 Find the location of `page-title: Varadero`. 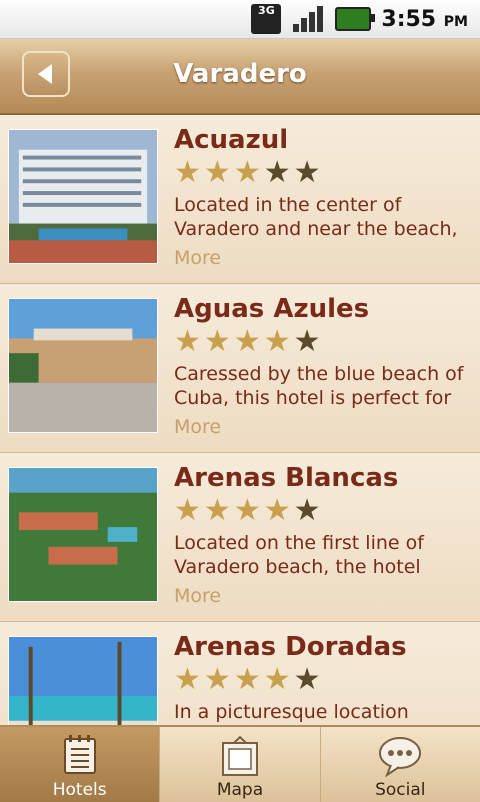

page-title: Varadero is located at coordinates (240, 74).